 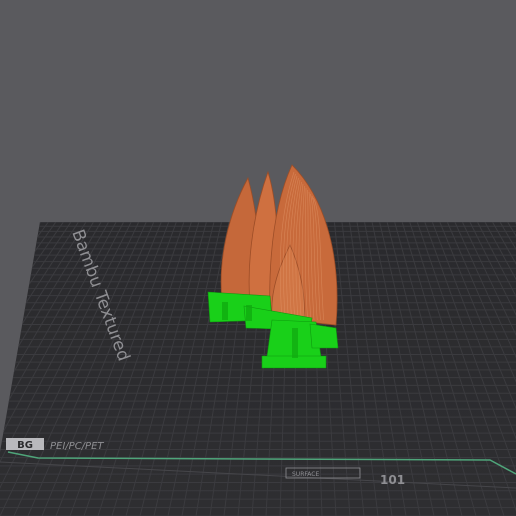 What do you see at coordinates (77, 446) in the screenshot?
I see `bed-plate-type-label: PEI/PC/PET` at bounding box center [77, 446].